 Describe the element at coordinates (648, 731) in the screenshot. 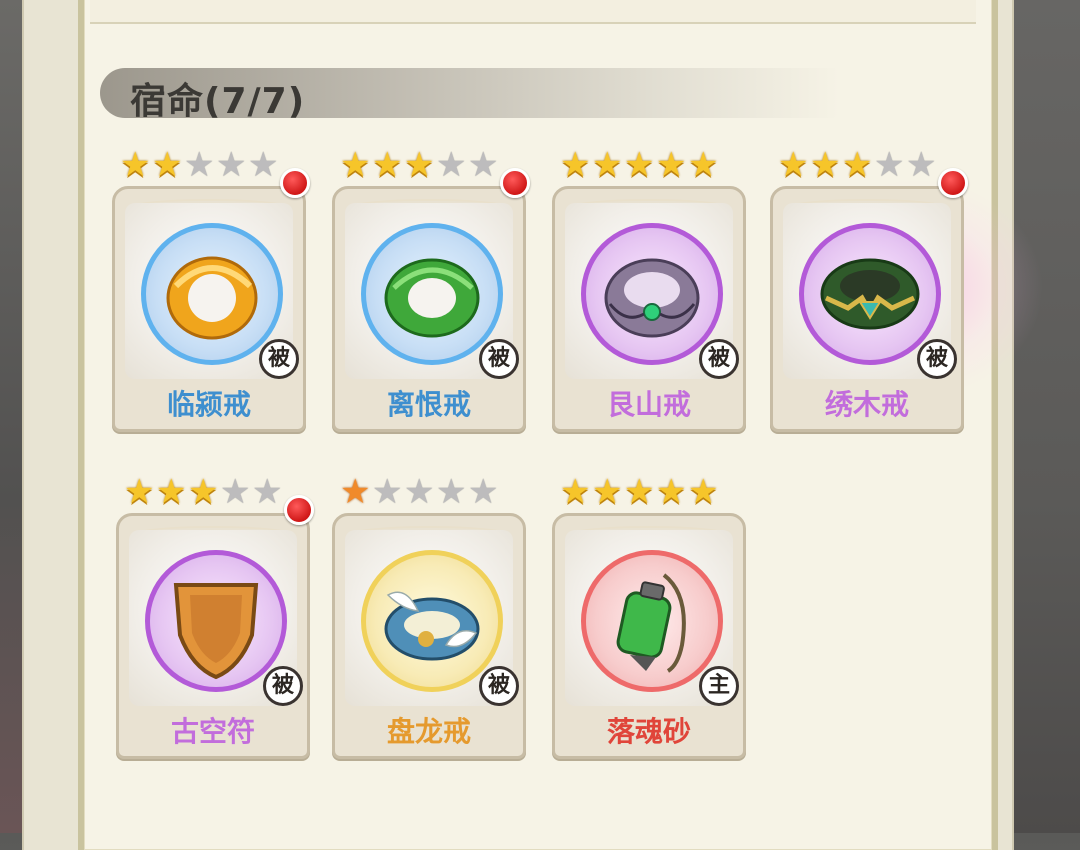

I see `card-name: 落魂砂` at that location.